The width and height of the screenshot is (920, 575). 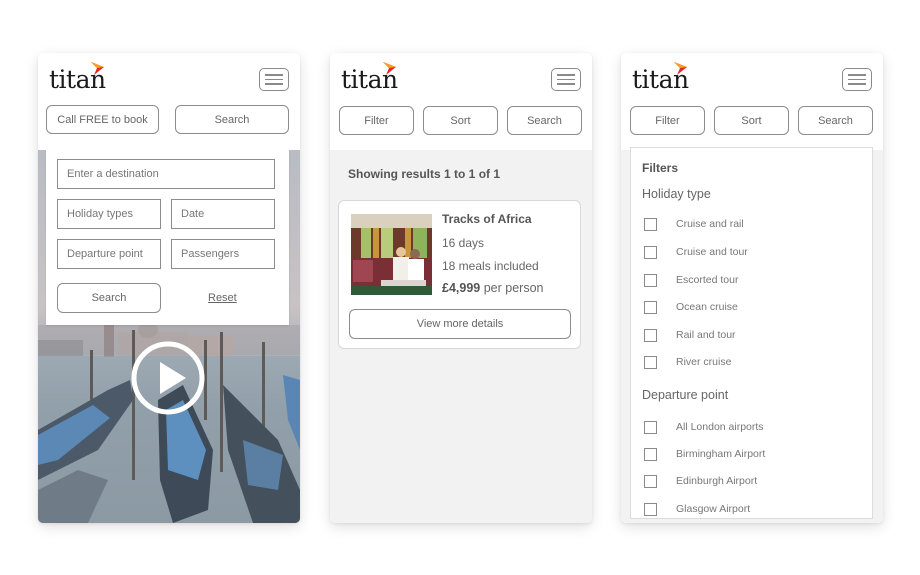 I want to click on option-label: Rail and tour, so click(x=706, y=335).